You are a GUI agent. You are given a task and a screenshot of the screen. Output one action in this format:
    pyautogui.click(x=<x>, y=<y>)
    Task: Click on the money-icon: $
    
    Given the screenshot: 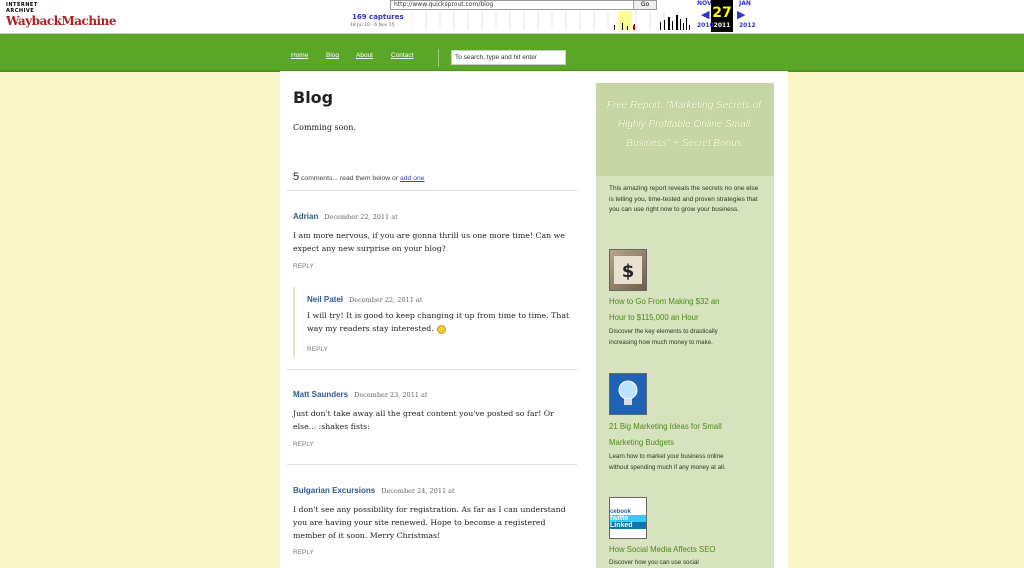 What is the action you would take?
    pyautogui.click(x=628, y=270)
    